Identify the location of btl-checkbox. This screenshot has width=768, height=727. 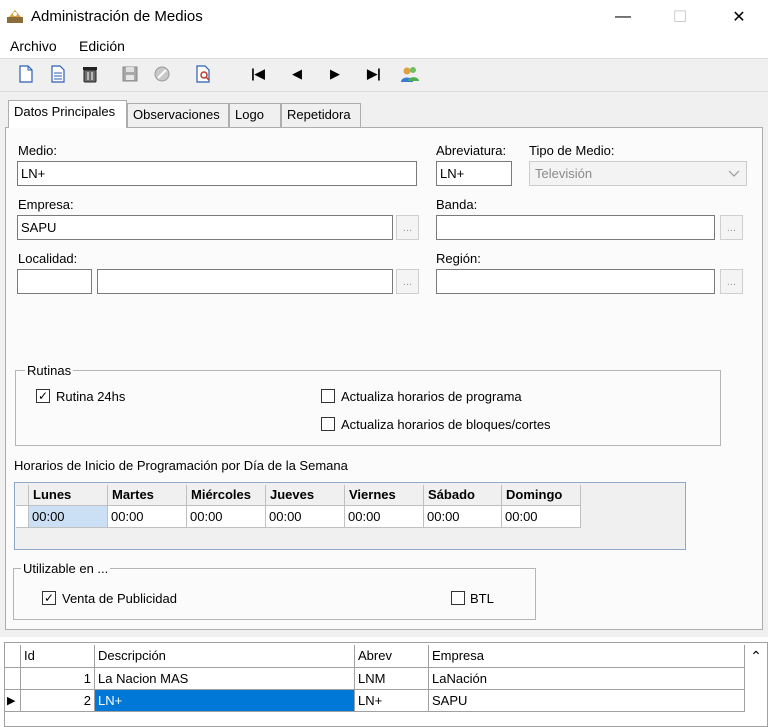
(458, 598).